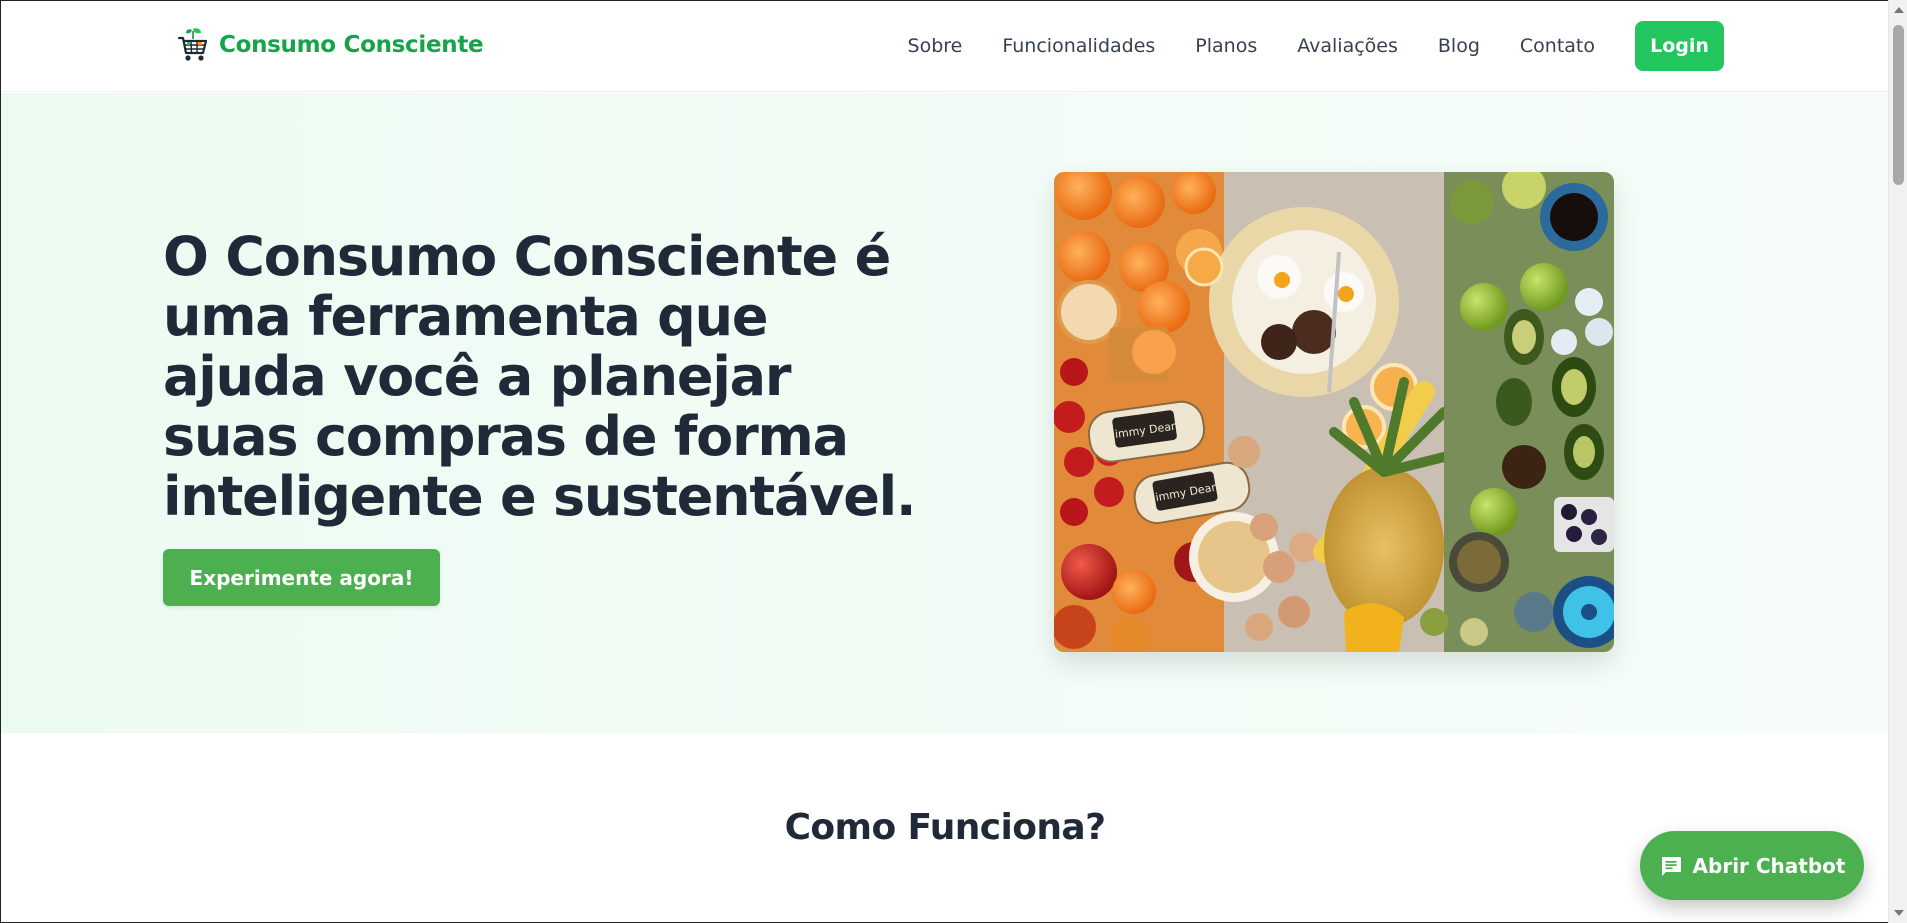 The height and width of the screenshot is (923, 1907). I want to click on page-scrollbar, so click(1897, 461).